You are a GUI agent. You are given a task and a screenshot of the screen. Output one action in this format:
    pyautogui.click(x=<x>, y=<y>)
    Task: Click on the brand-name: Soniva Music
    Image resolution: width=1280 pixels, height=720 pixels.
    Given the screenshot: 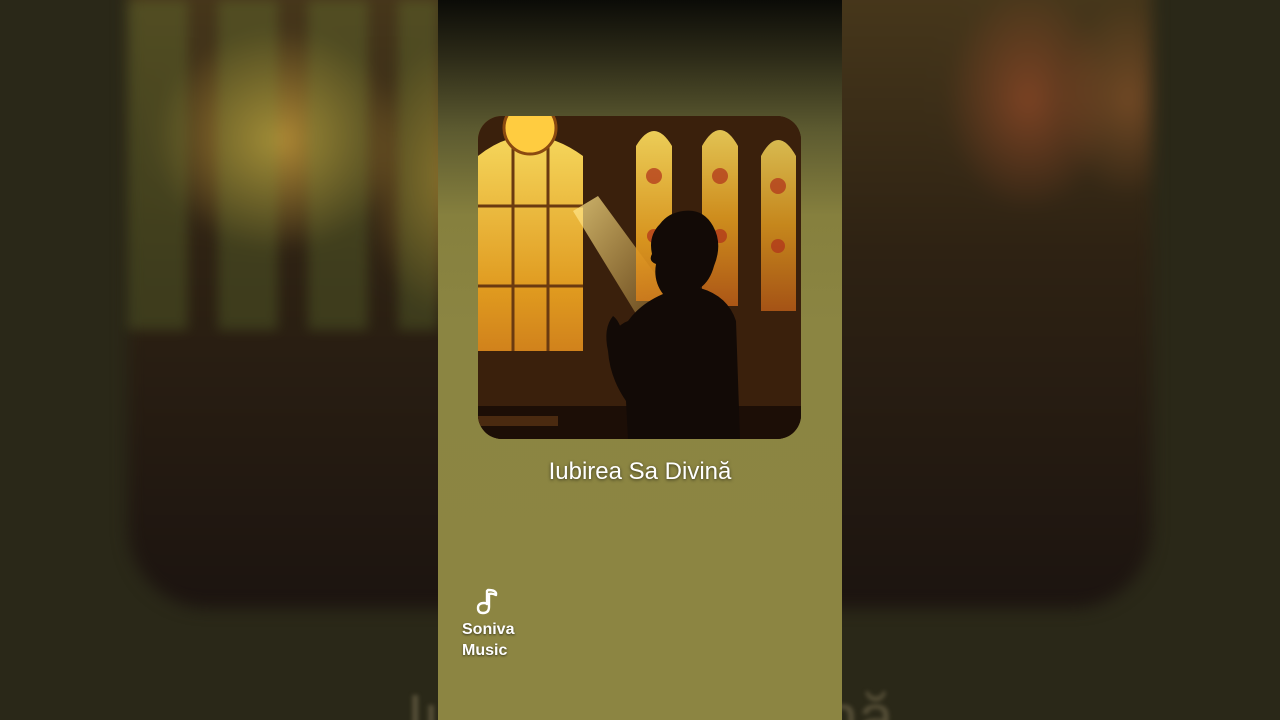 What is the action you would take?
    pyautogui.click(x=488, y=640)
    